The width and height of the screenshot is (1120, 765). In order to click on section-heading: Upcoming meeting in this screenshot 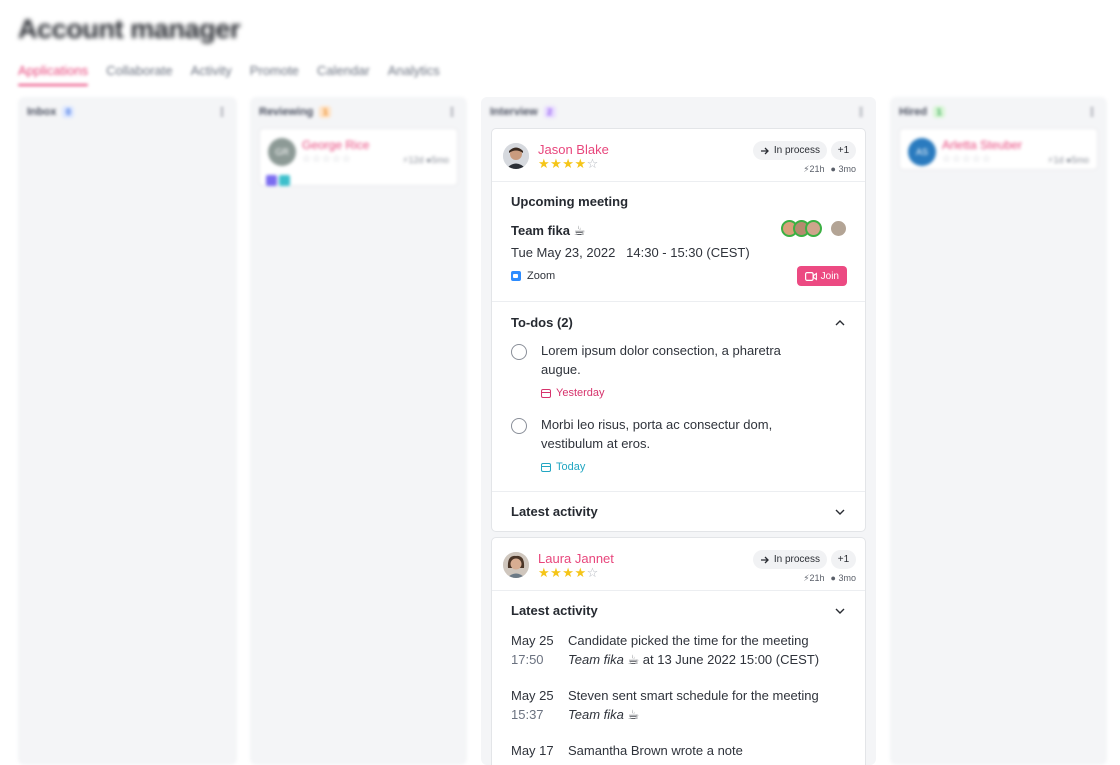, I will do `click(570, 201)`.